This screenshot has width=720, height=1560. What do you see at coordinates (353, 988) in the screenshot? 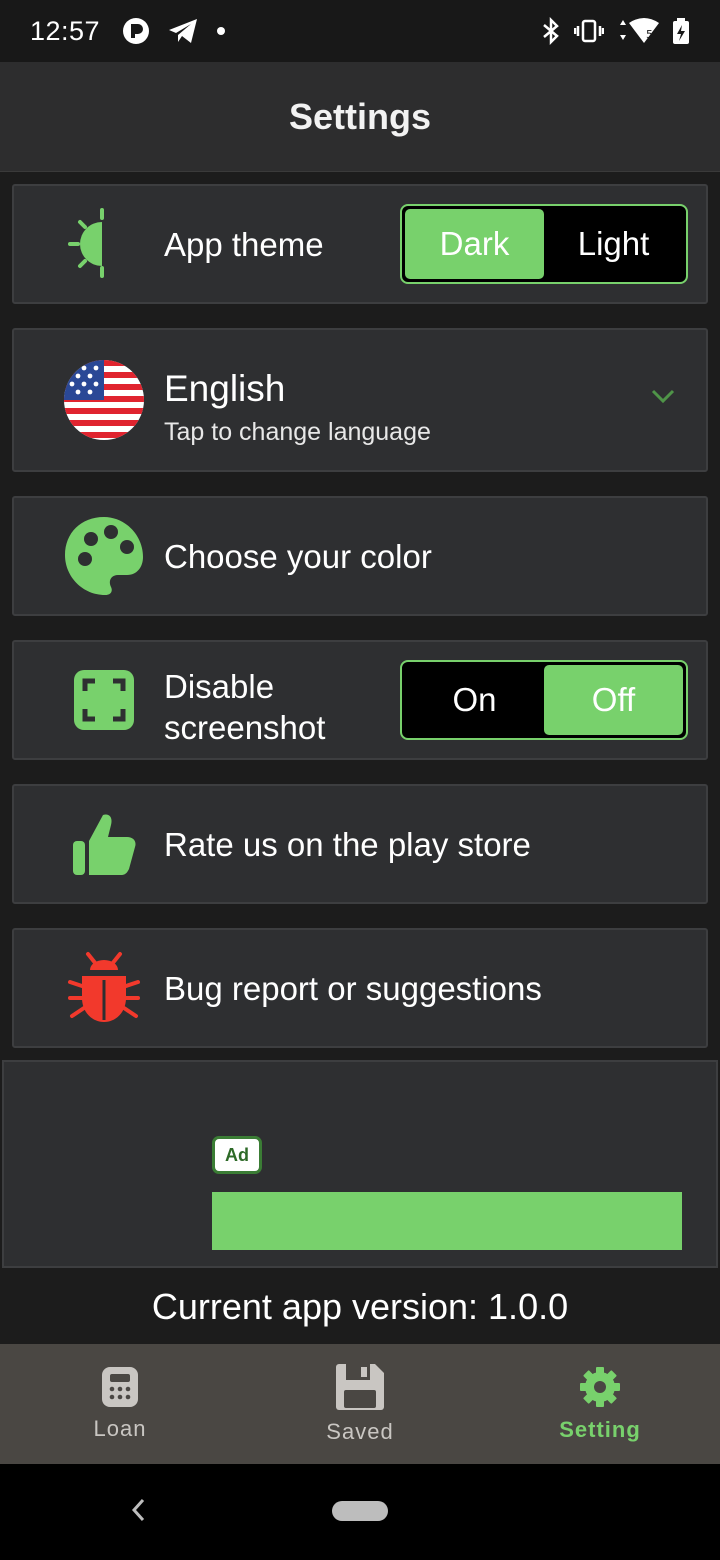
I see `bug-report-label: Bug report or suggestions` at bounding box center [353, 988].